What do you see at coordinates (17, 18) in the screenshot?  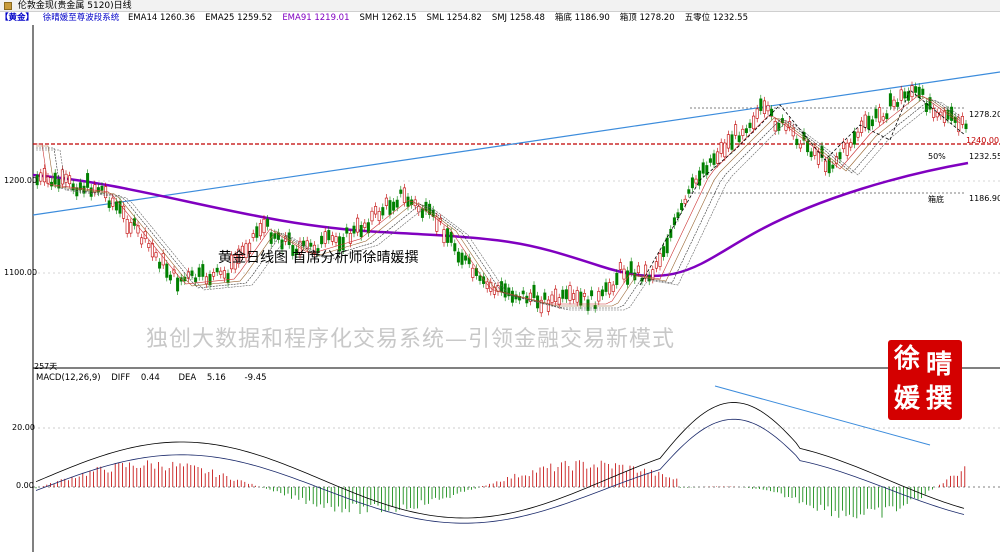 I see `symbol-label: 【黄金】` at bounding box center [17, 18].